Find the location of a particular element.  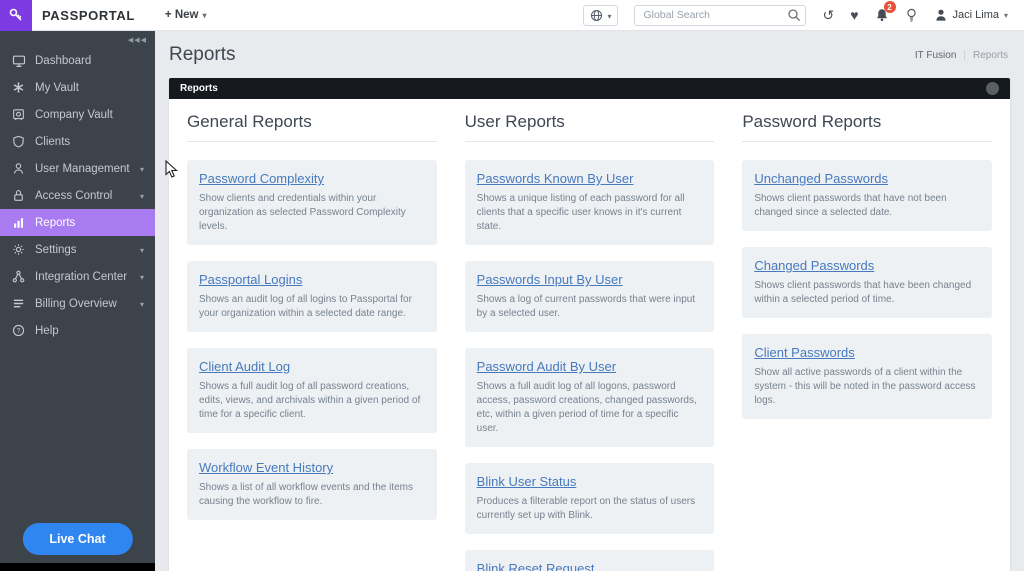

sidebar-item-label: Company Vault is located at coordinates (74, 114).